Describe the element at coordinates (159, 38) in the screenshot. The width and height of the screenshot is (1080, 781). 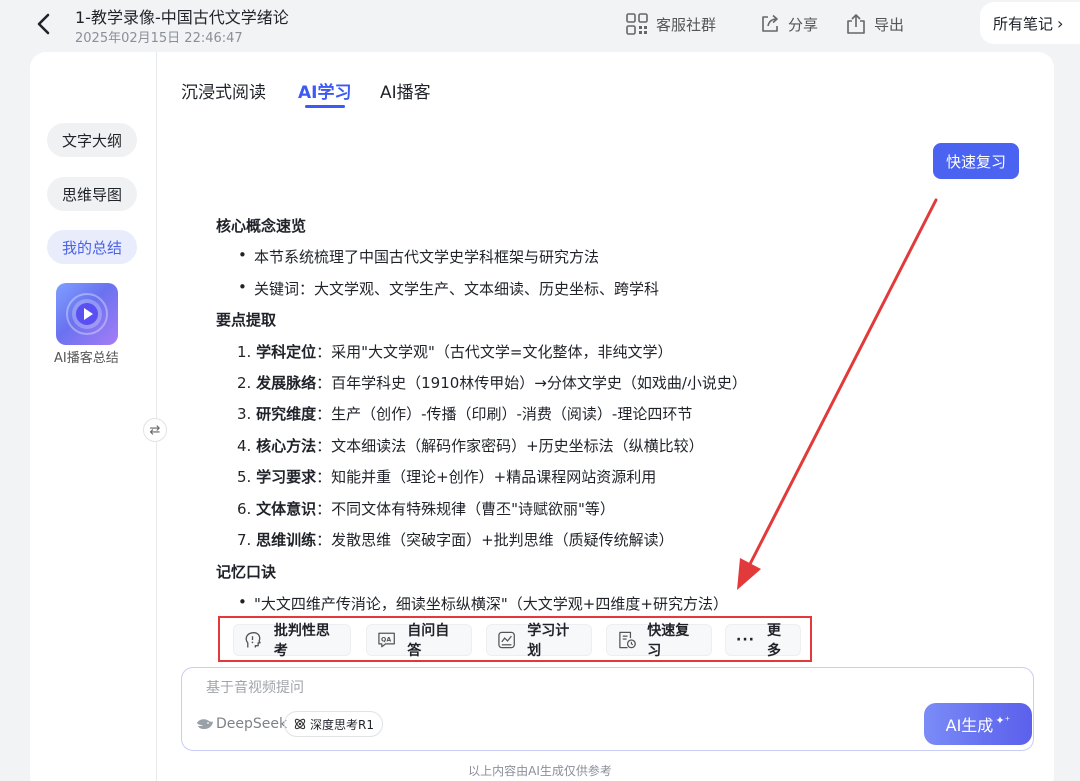
I see `timestamp: 2025年02月15日 22:46:47` at that location.